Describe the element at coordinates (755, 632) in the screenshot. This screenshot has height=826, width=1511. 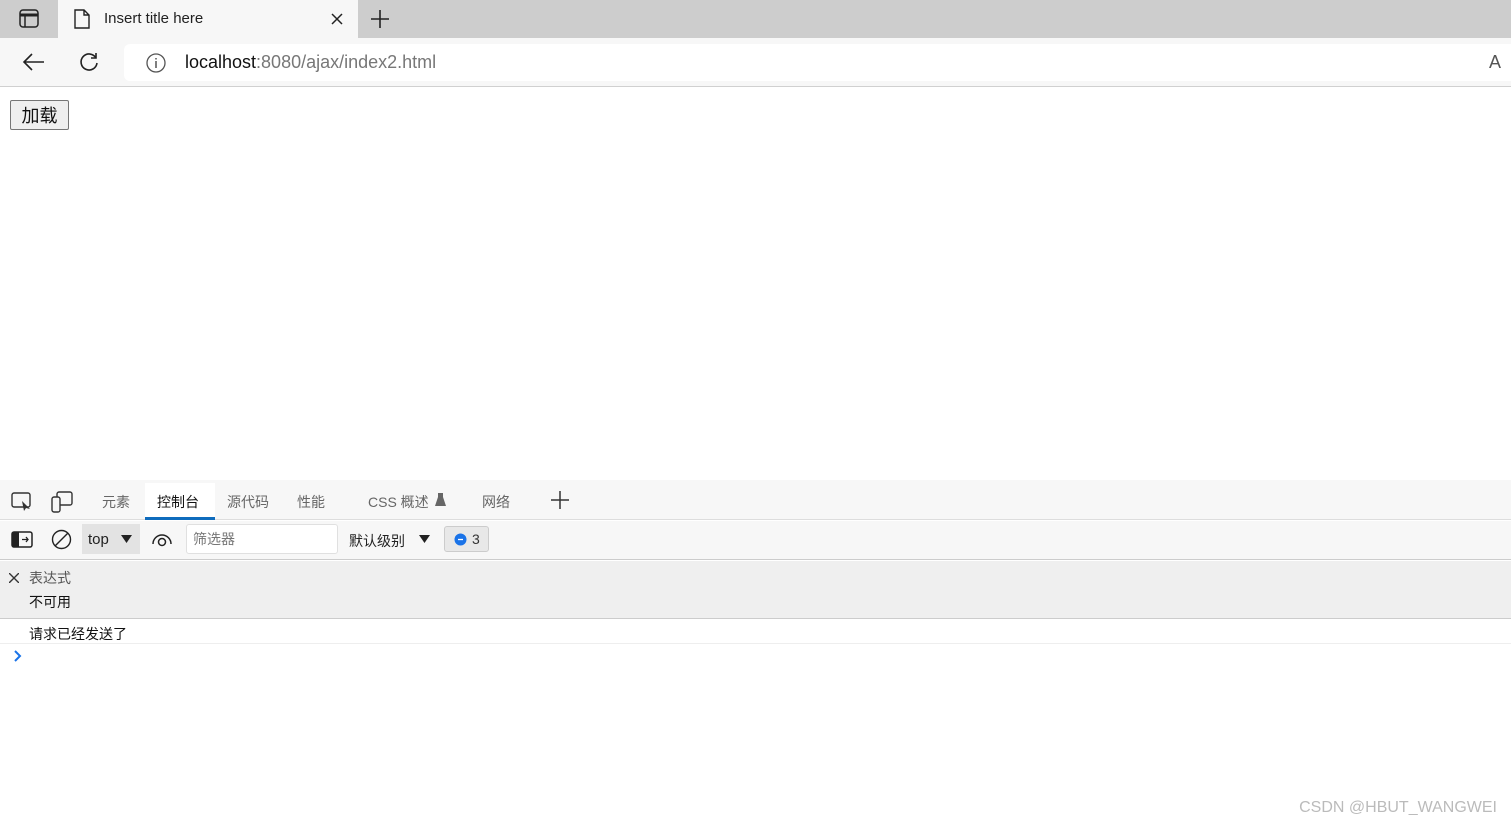
I see `console-message` at that location.